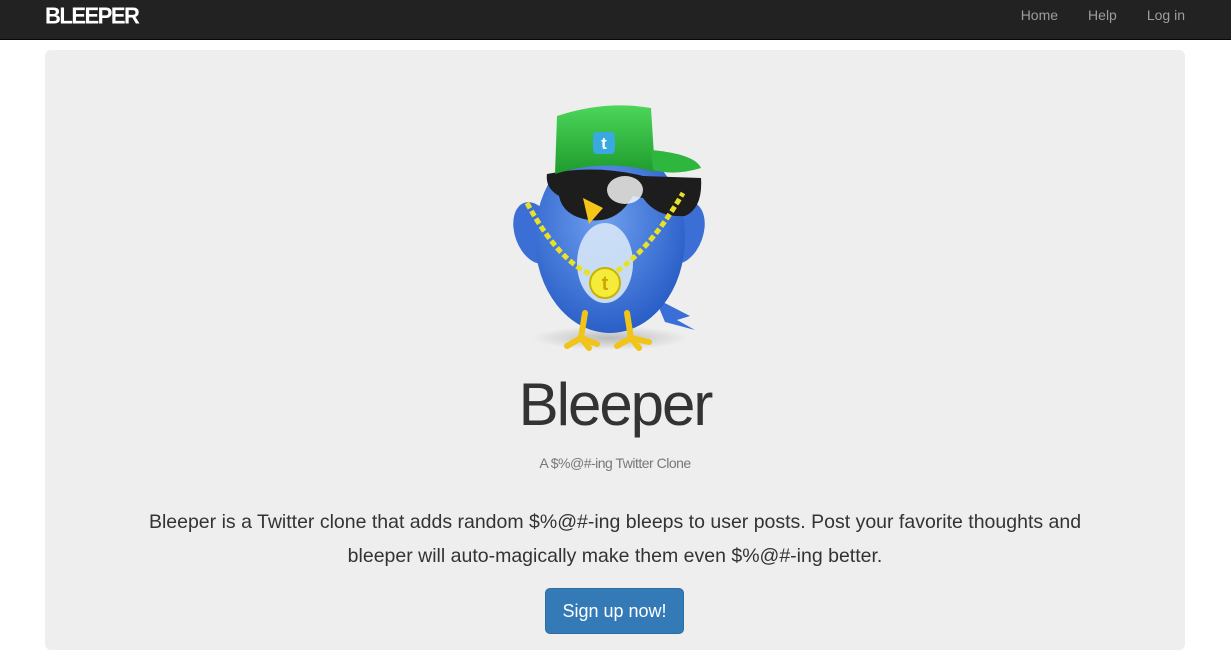  What do you see at coordinates (616, 404) in the screenshot?
I see `hero-title: Bleeper` at bounding box center [616, 404].